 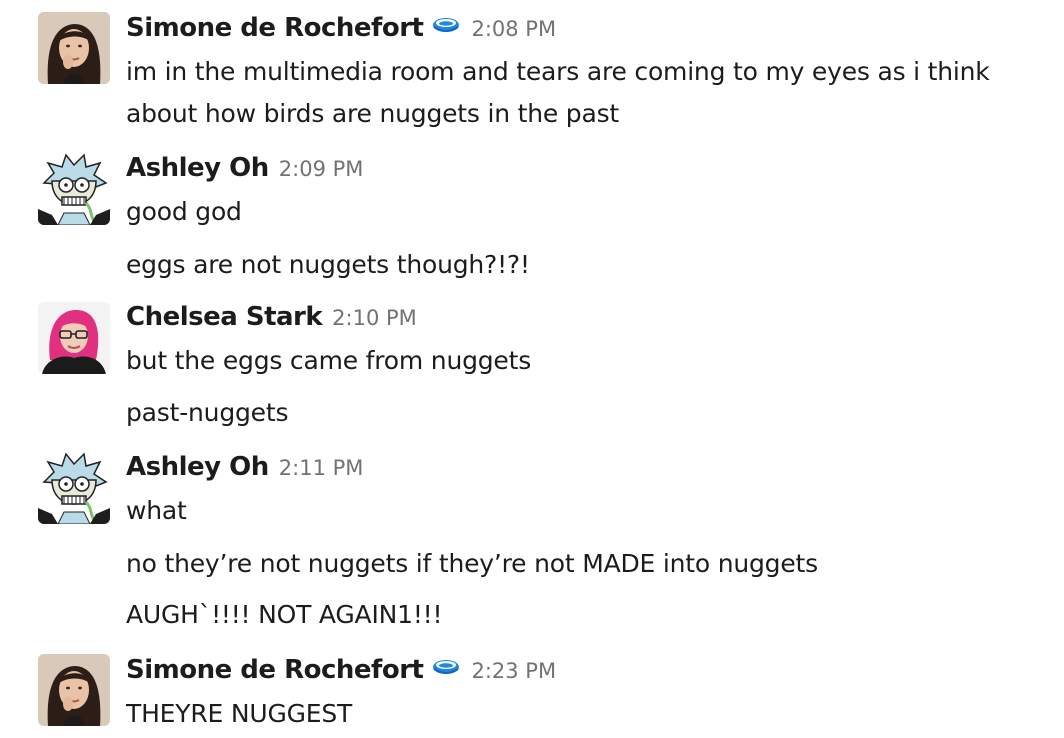 I want to click on message-text: what, so click(x=156, y=510).